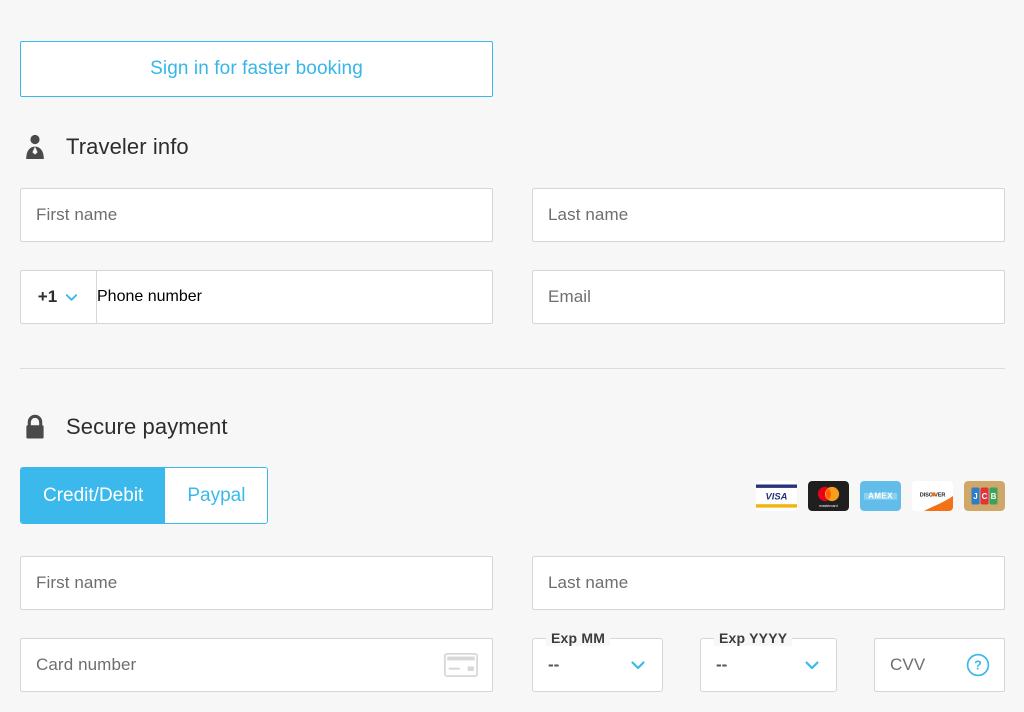 The width and height of the screenshot is (1024, 712). What do you see at coordinates (256, 215) in the screenshot?
I see `traveler-first-name-input: First name` at bounding box center [256, 215].